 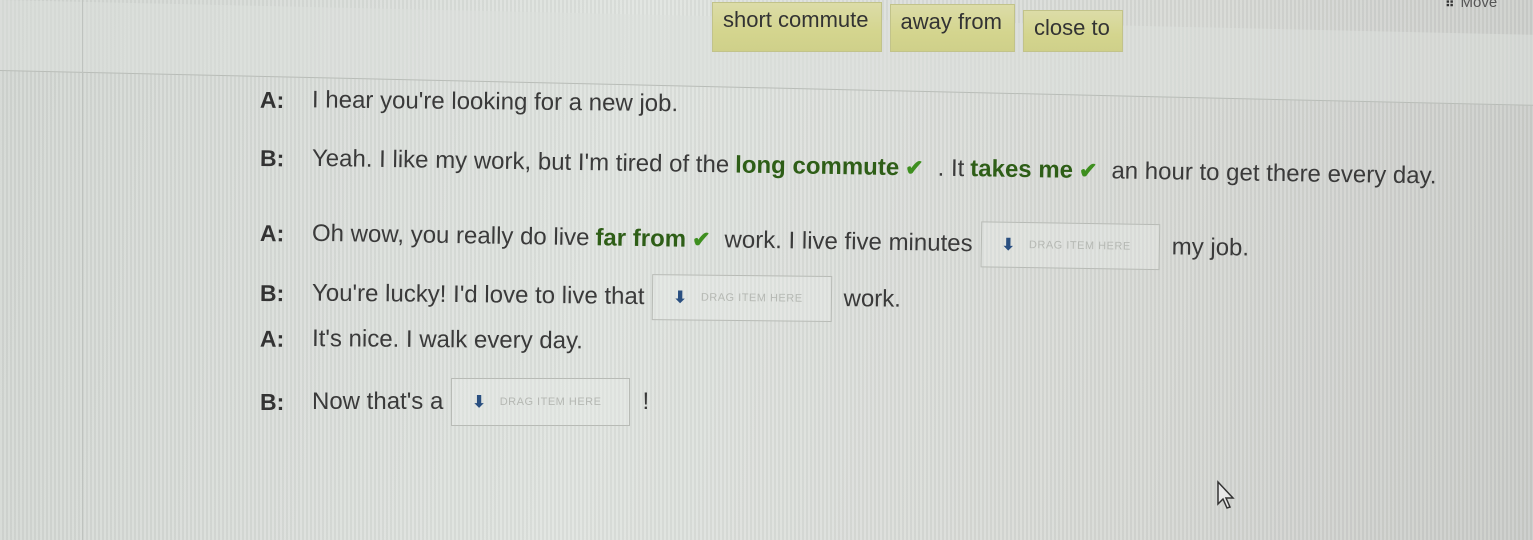 I want to click on line-text: It's nice. I walk every day., so click(x=447, y=340).